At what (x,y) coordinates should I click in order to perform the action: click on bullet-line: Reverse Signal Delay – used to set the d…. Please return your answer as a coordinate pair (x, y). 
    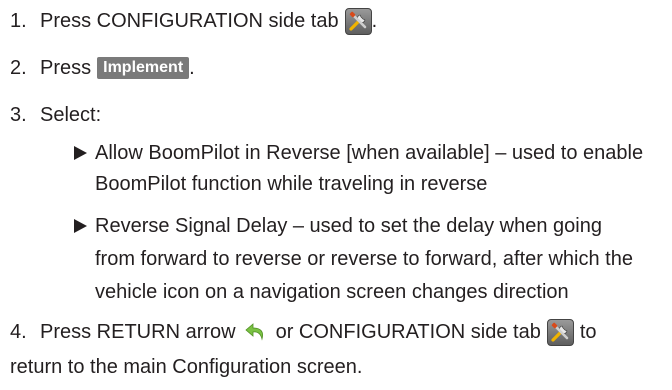
    Looking at the image, I should click on (348, 226).